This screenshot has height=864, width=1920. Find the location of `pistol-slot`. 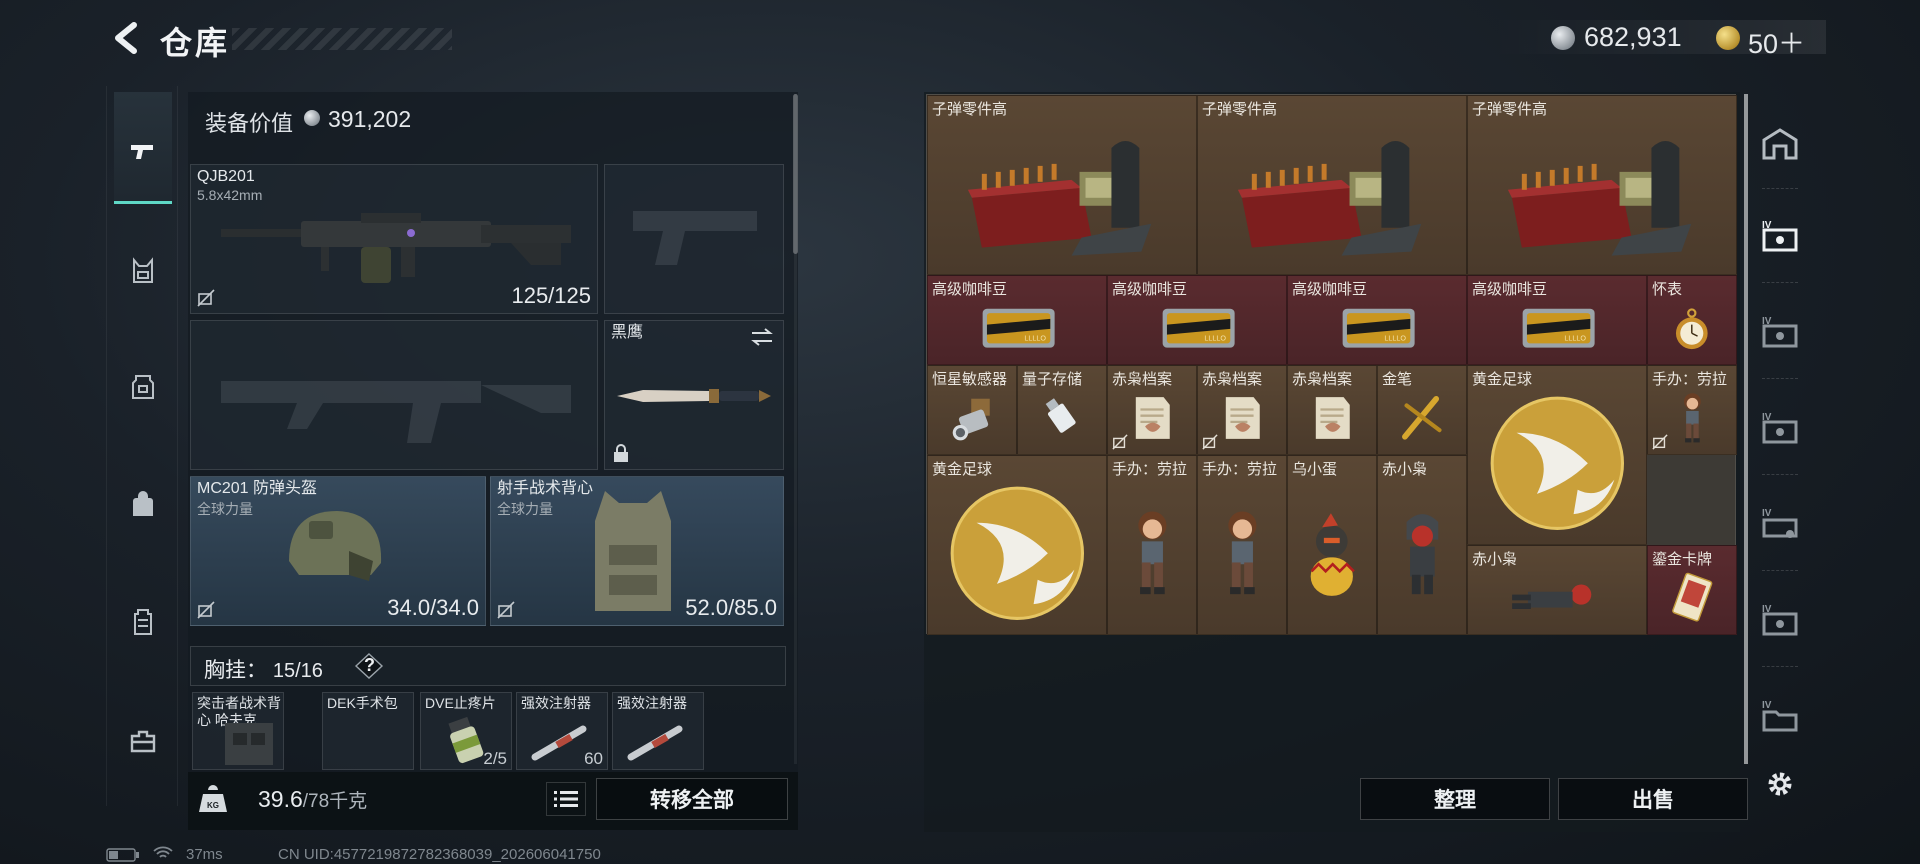

pistol-slot is located at coordinates (694, 239).